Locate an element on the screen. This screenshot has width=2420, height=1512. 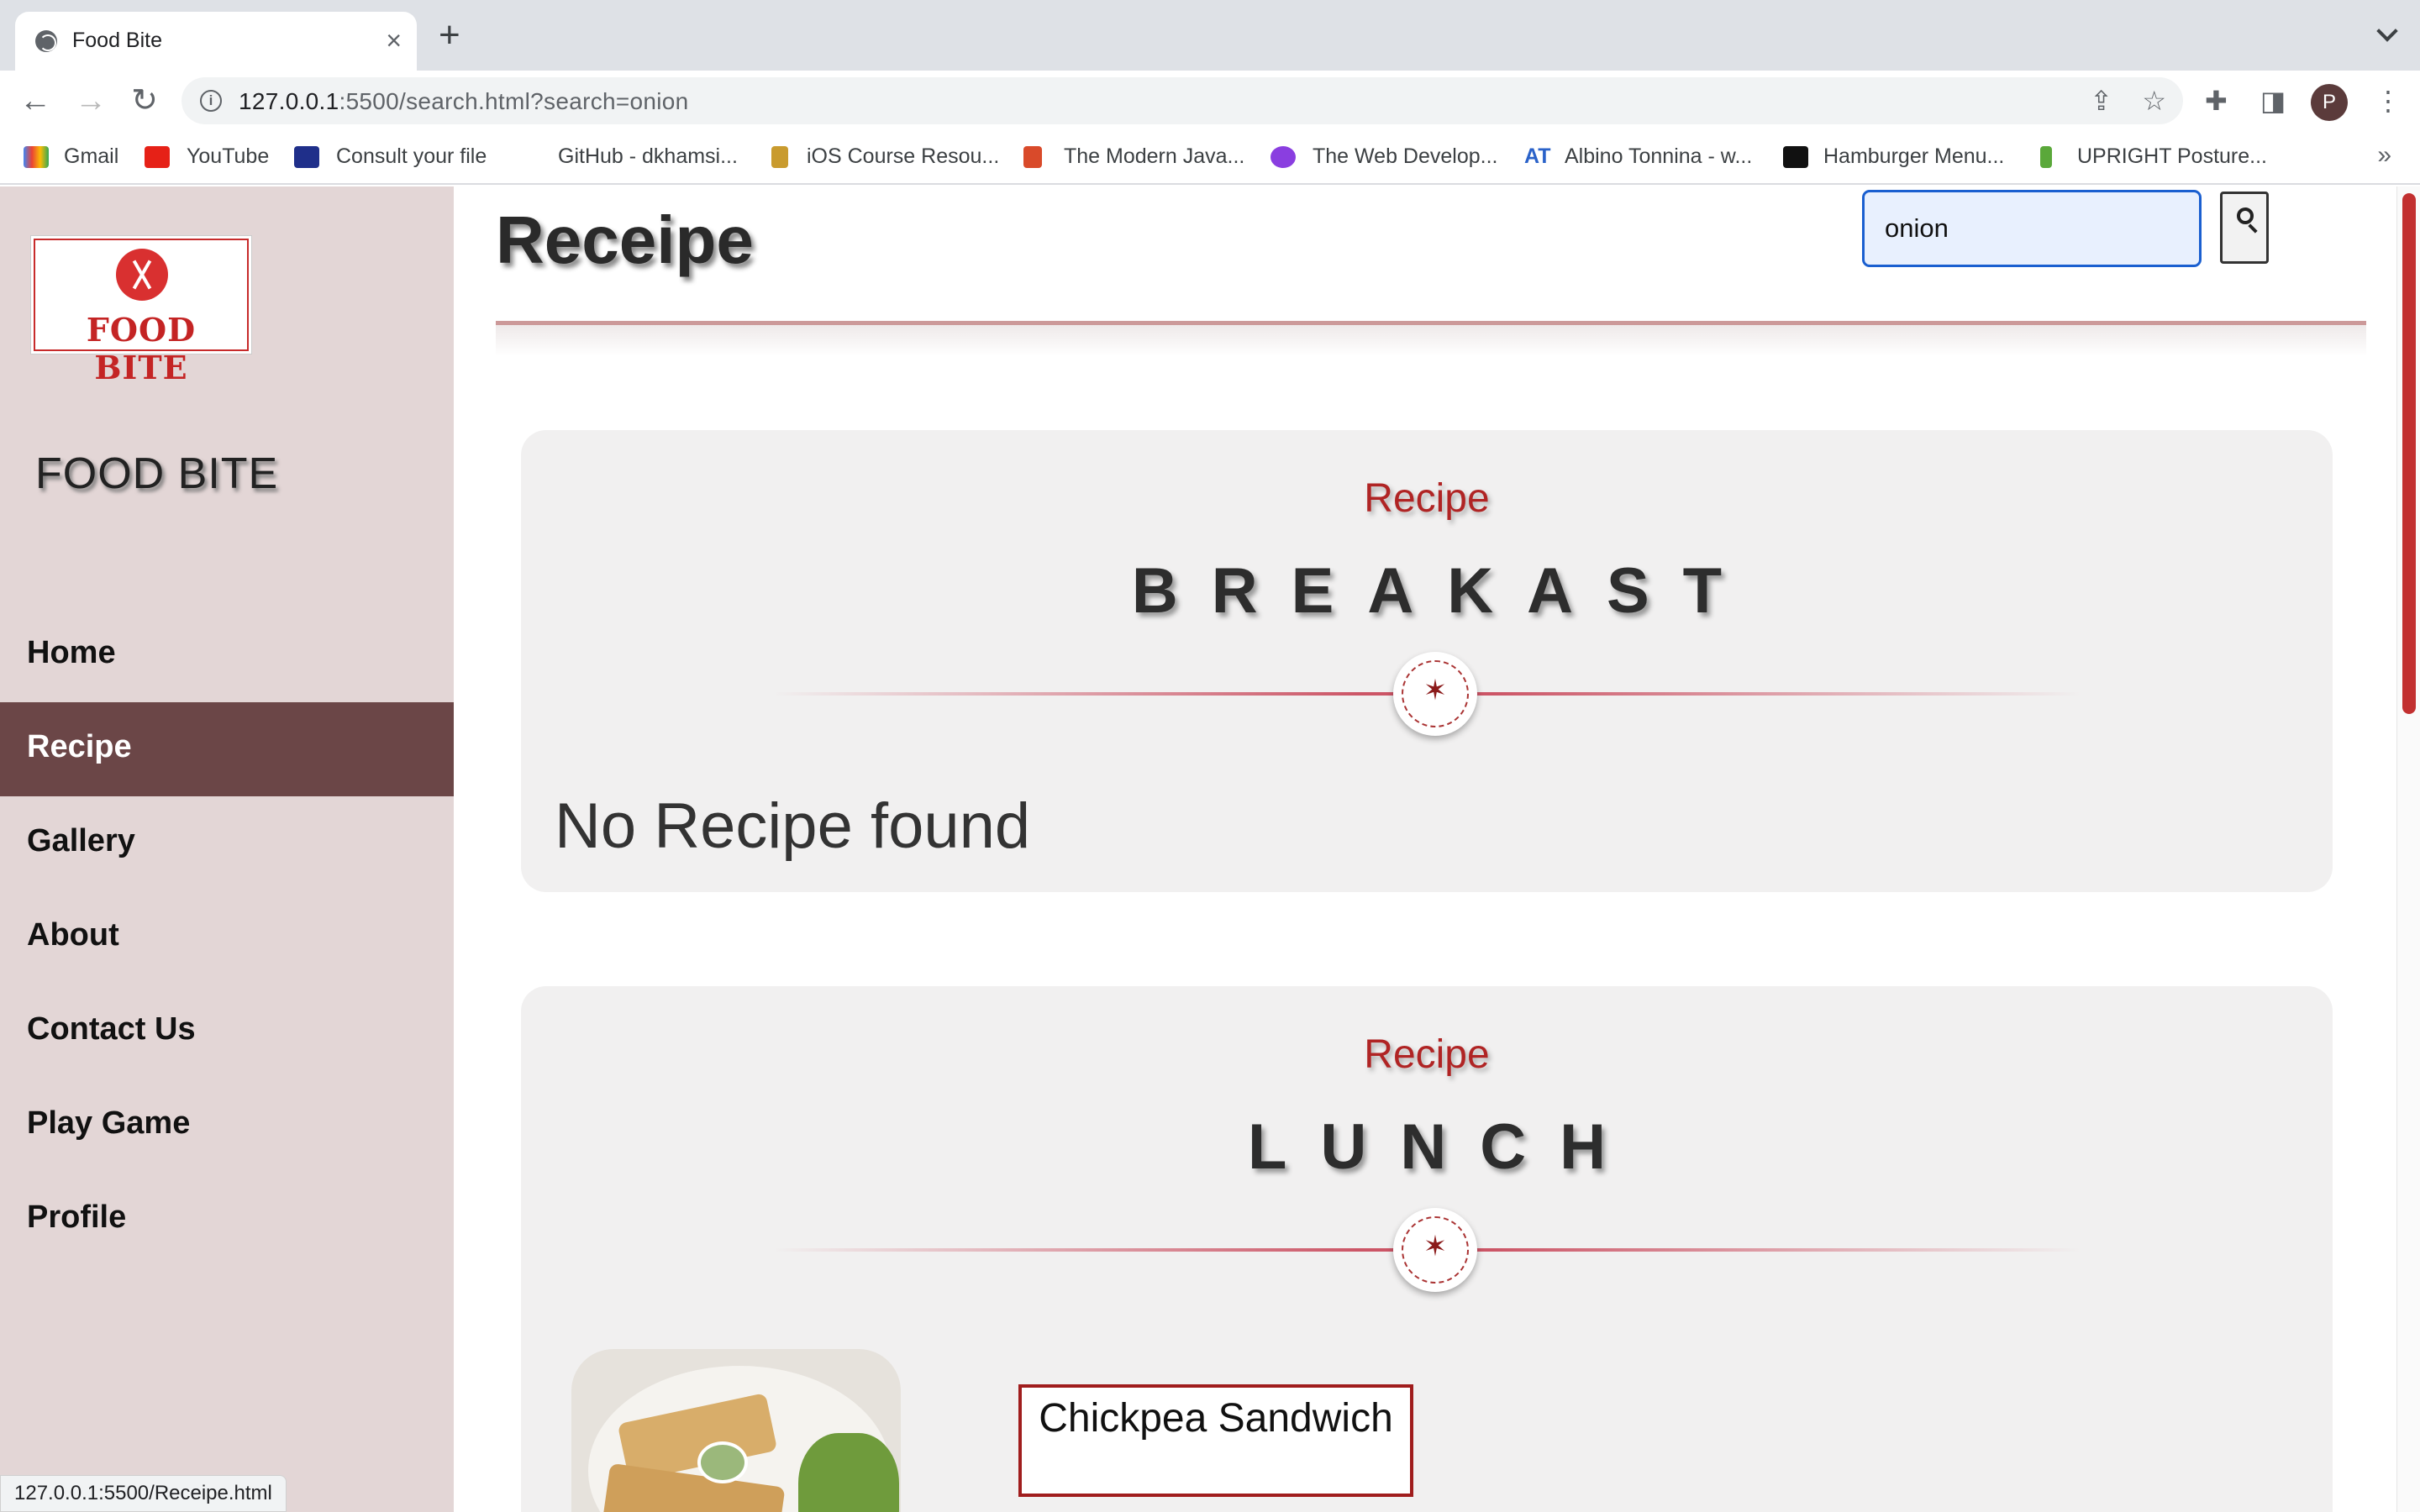
close-icon: × is located at coordinates (394, 40).